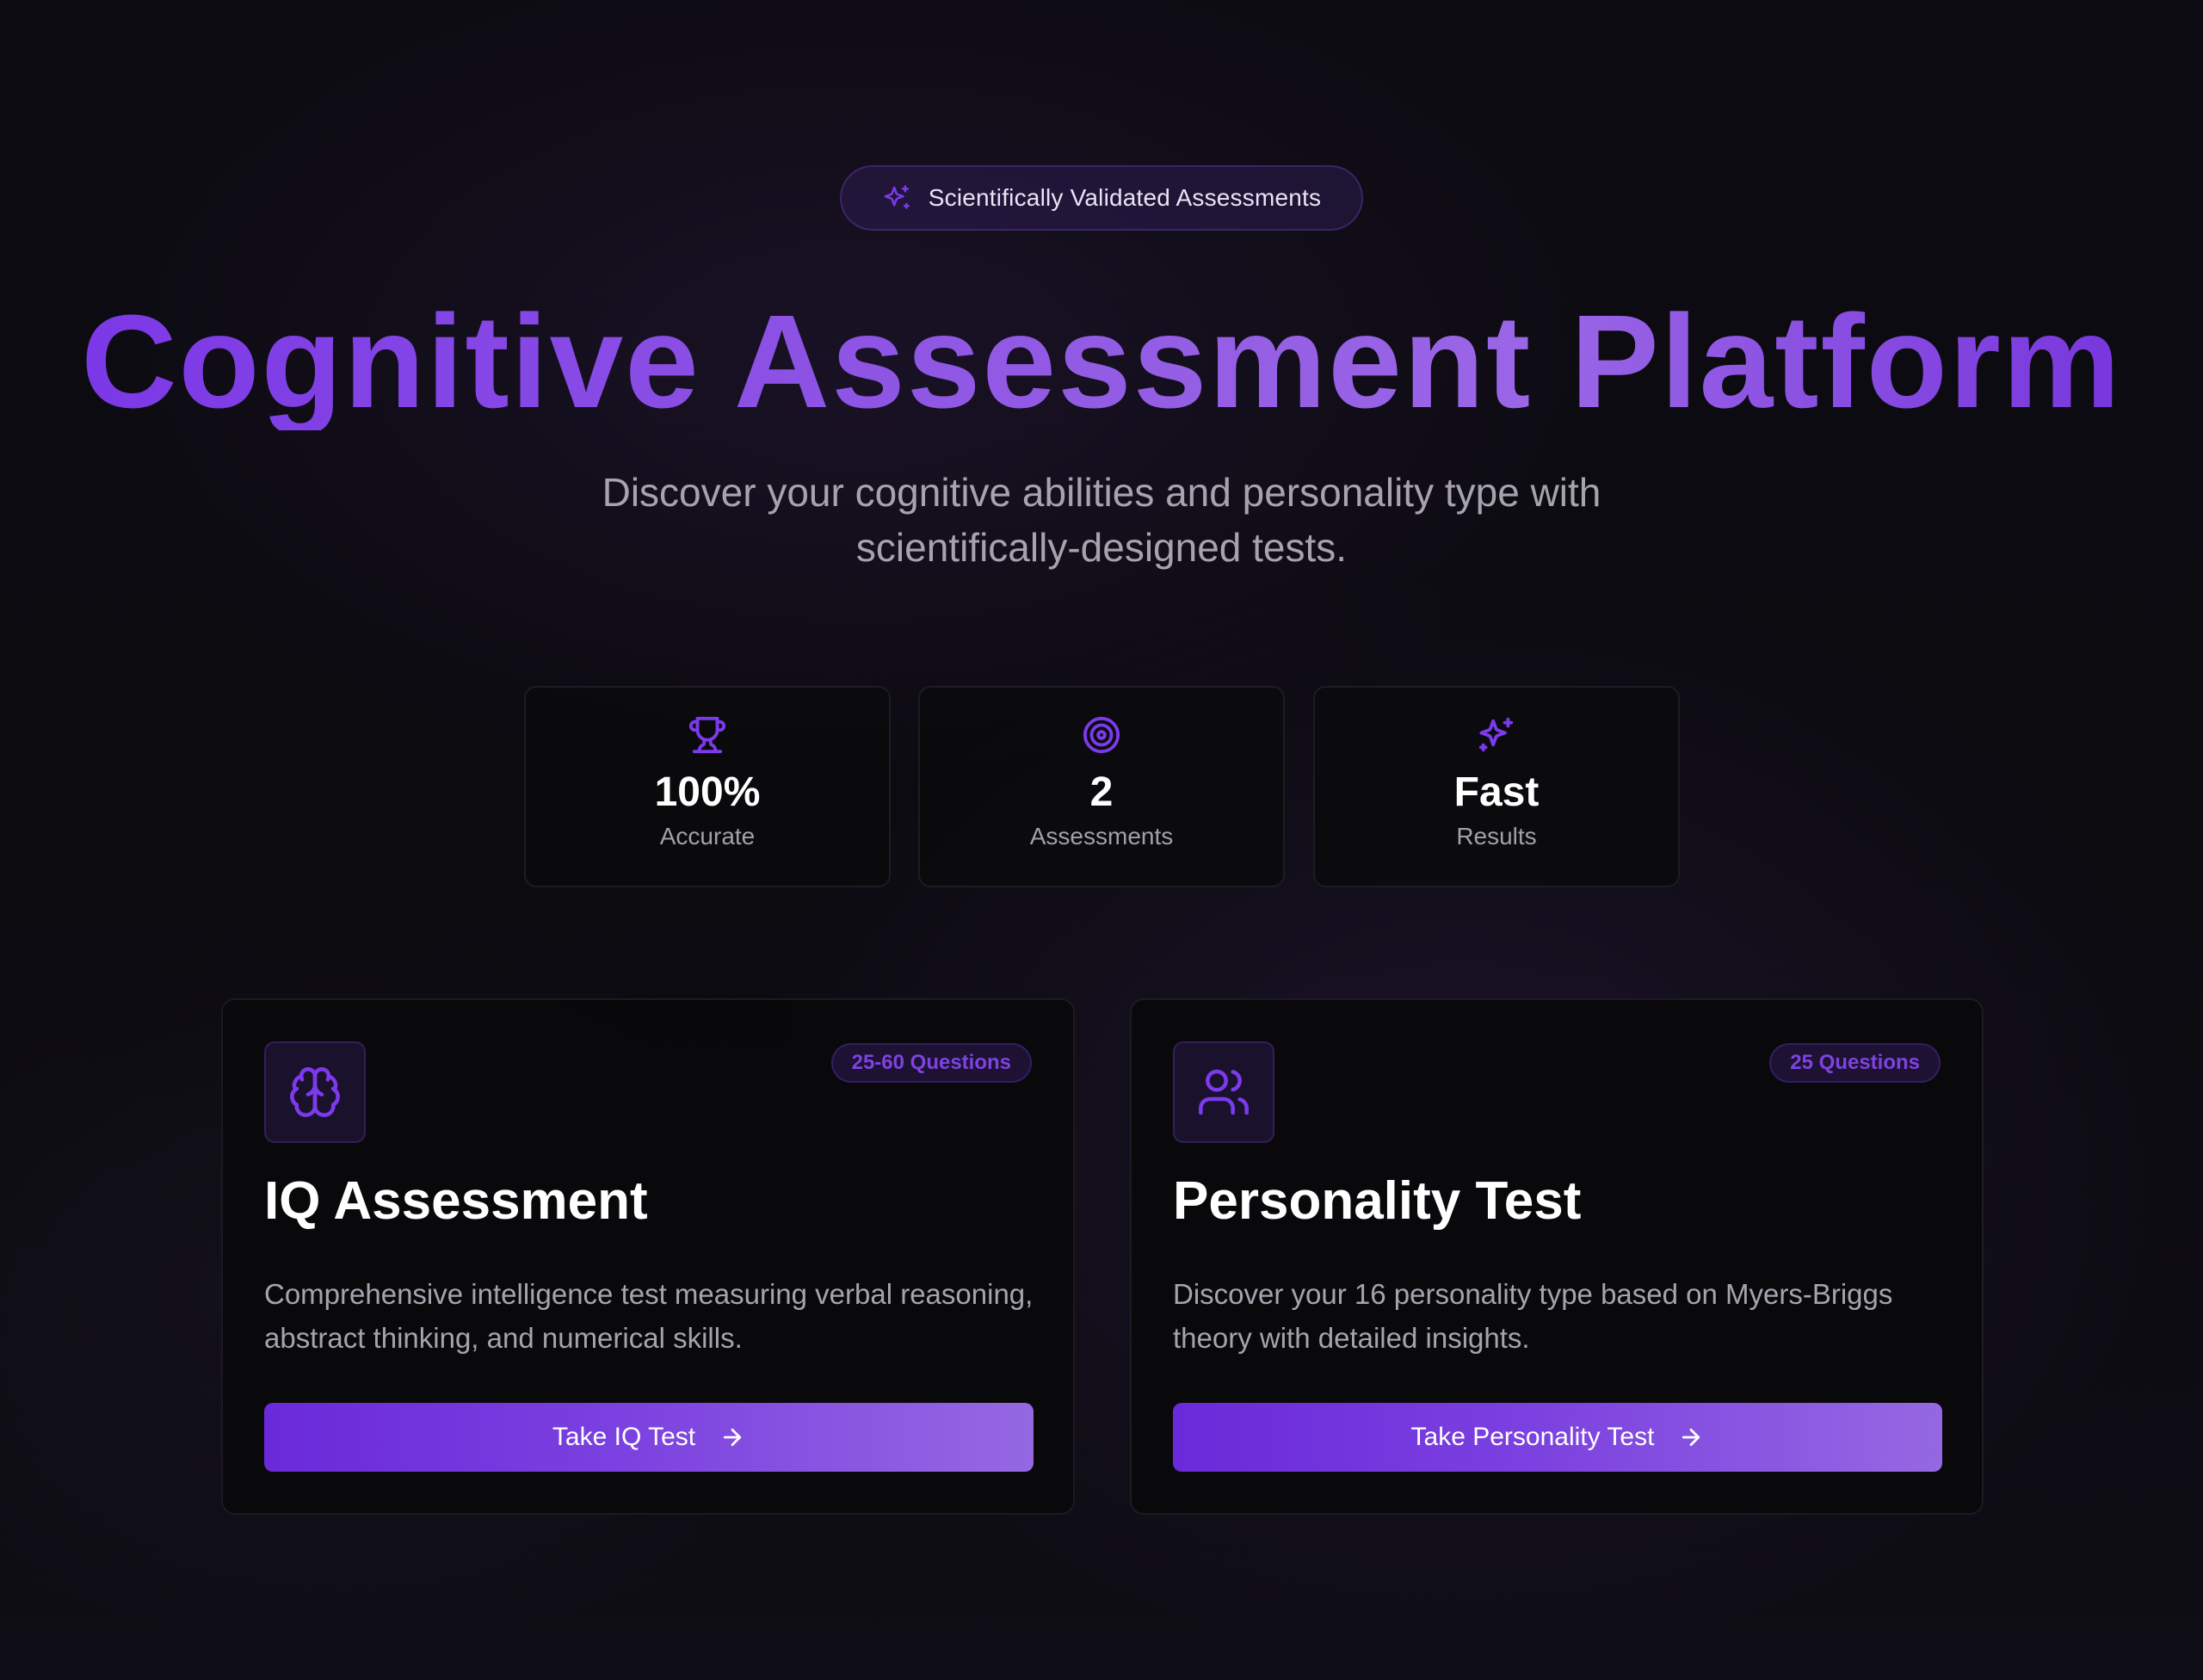 This screenshot has height=1680, width=2203. Describe the element at coordinates (1125, 197) in the screenshot. I see `badge-text: Scientifically Validated Assessments` at that location.